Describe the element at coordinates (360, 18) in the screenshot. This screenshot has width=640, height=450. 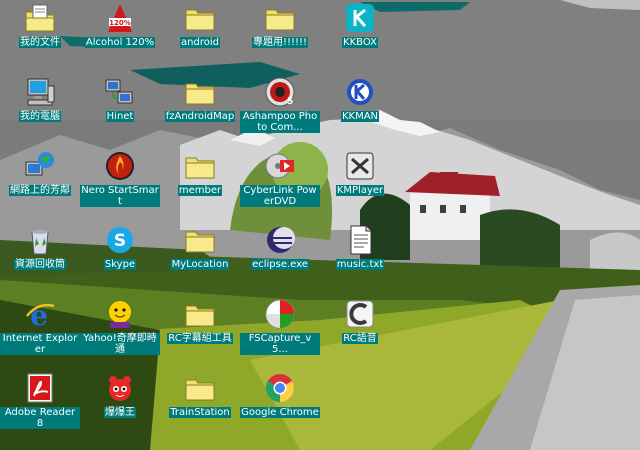
I see `kkbox-icon` at that location.